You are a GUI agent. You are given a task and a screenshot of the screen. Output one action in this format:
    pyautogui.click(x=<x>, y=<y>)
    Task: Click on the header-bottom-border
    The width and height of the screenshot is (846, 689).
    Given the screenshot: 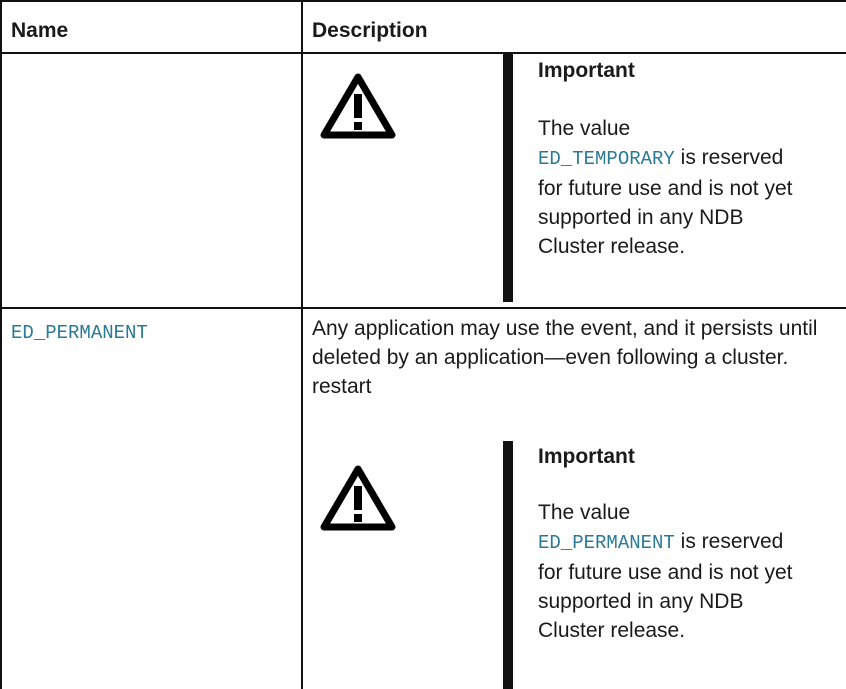 What is the action you would take?
    pyautogui.click(x=423, y=53)
    